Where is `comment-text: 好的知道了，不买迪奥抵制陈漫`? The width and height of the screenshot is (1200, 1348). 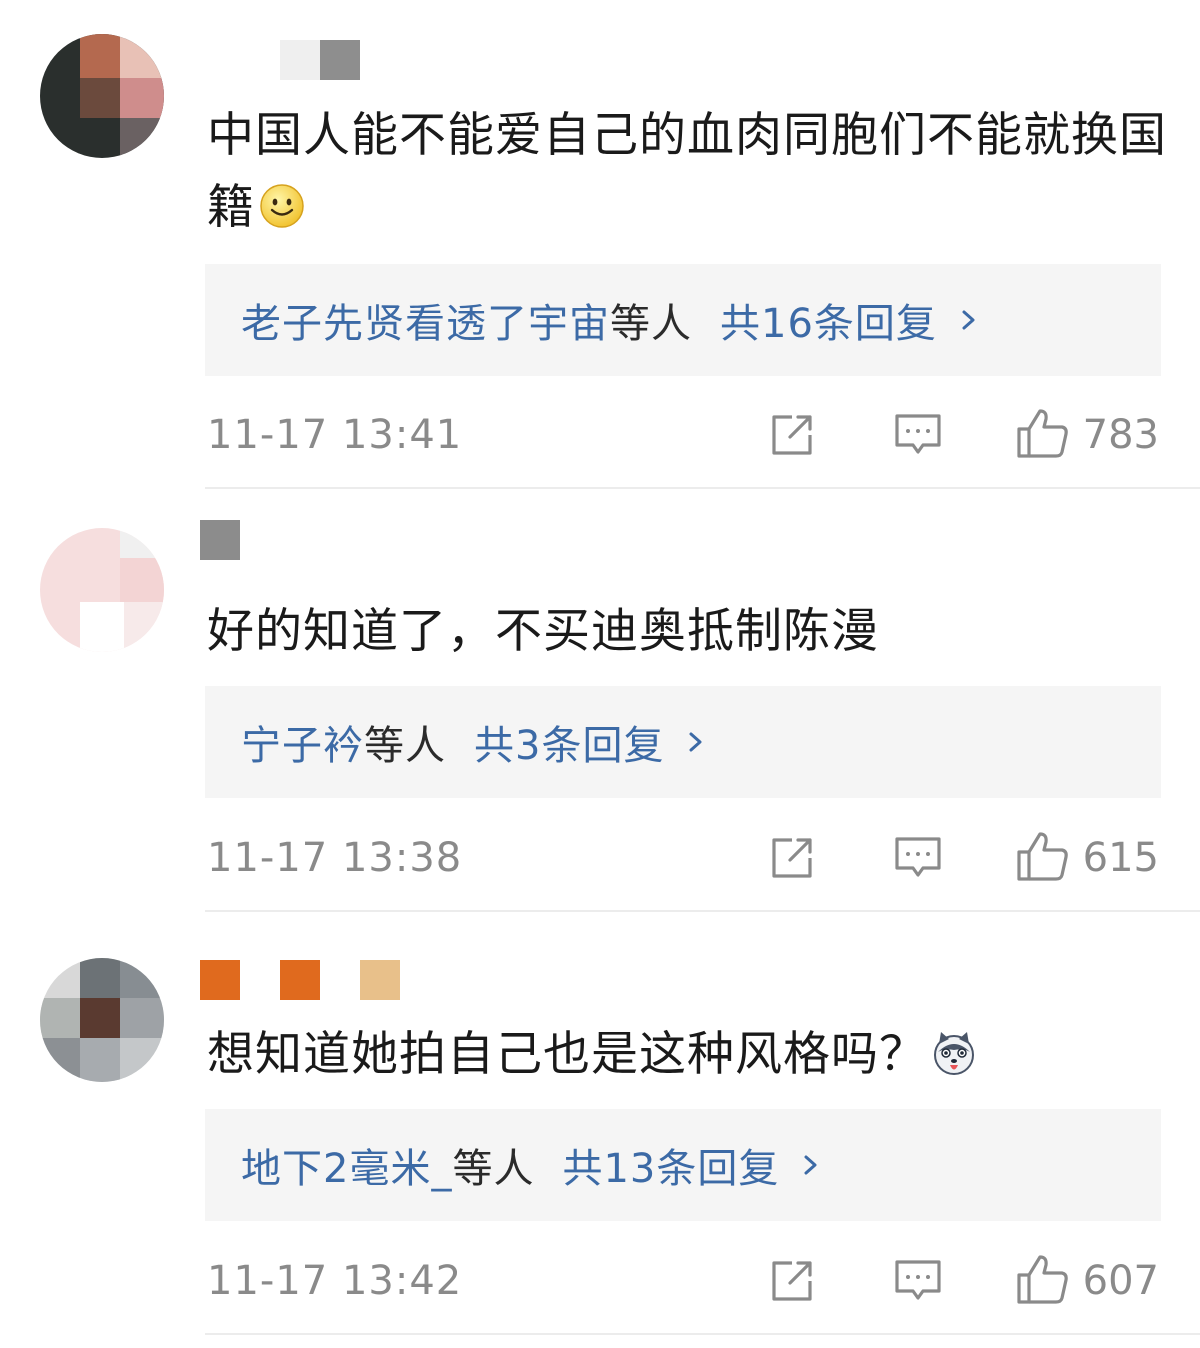 comment-text: 好的知道了，不买迪奥抵制陈漫 is located at coordinates (543, 631).